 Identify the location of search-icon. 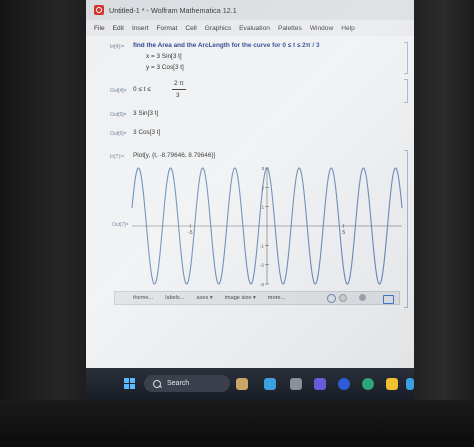
(157, 383).